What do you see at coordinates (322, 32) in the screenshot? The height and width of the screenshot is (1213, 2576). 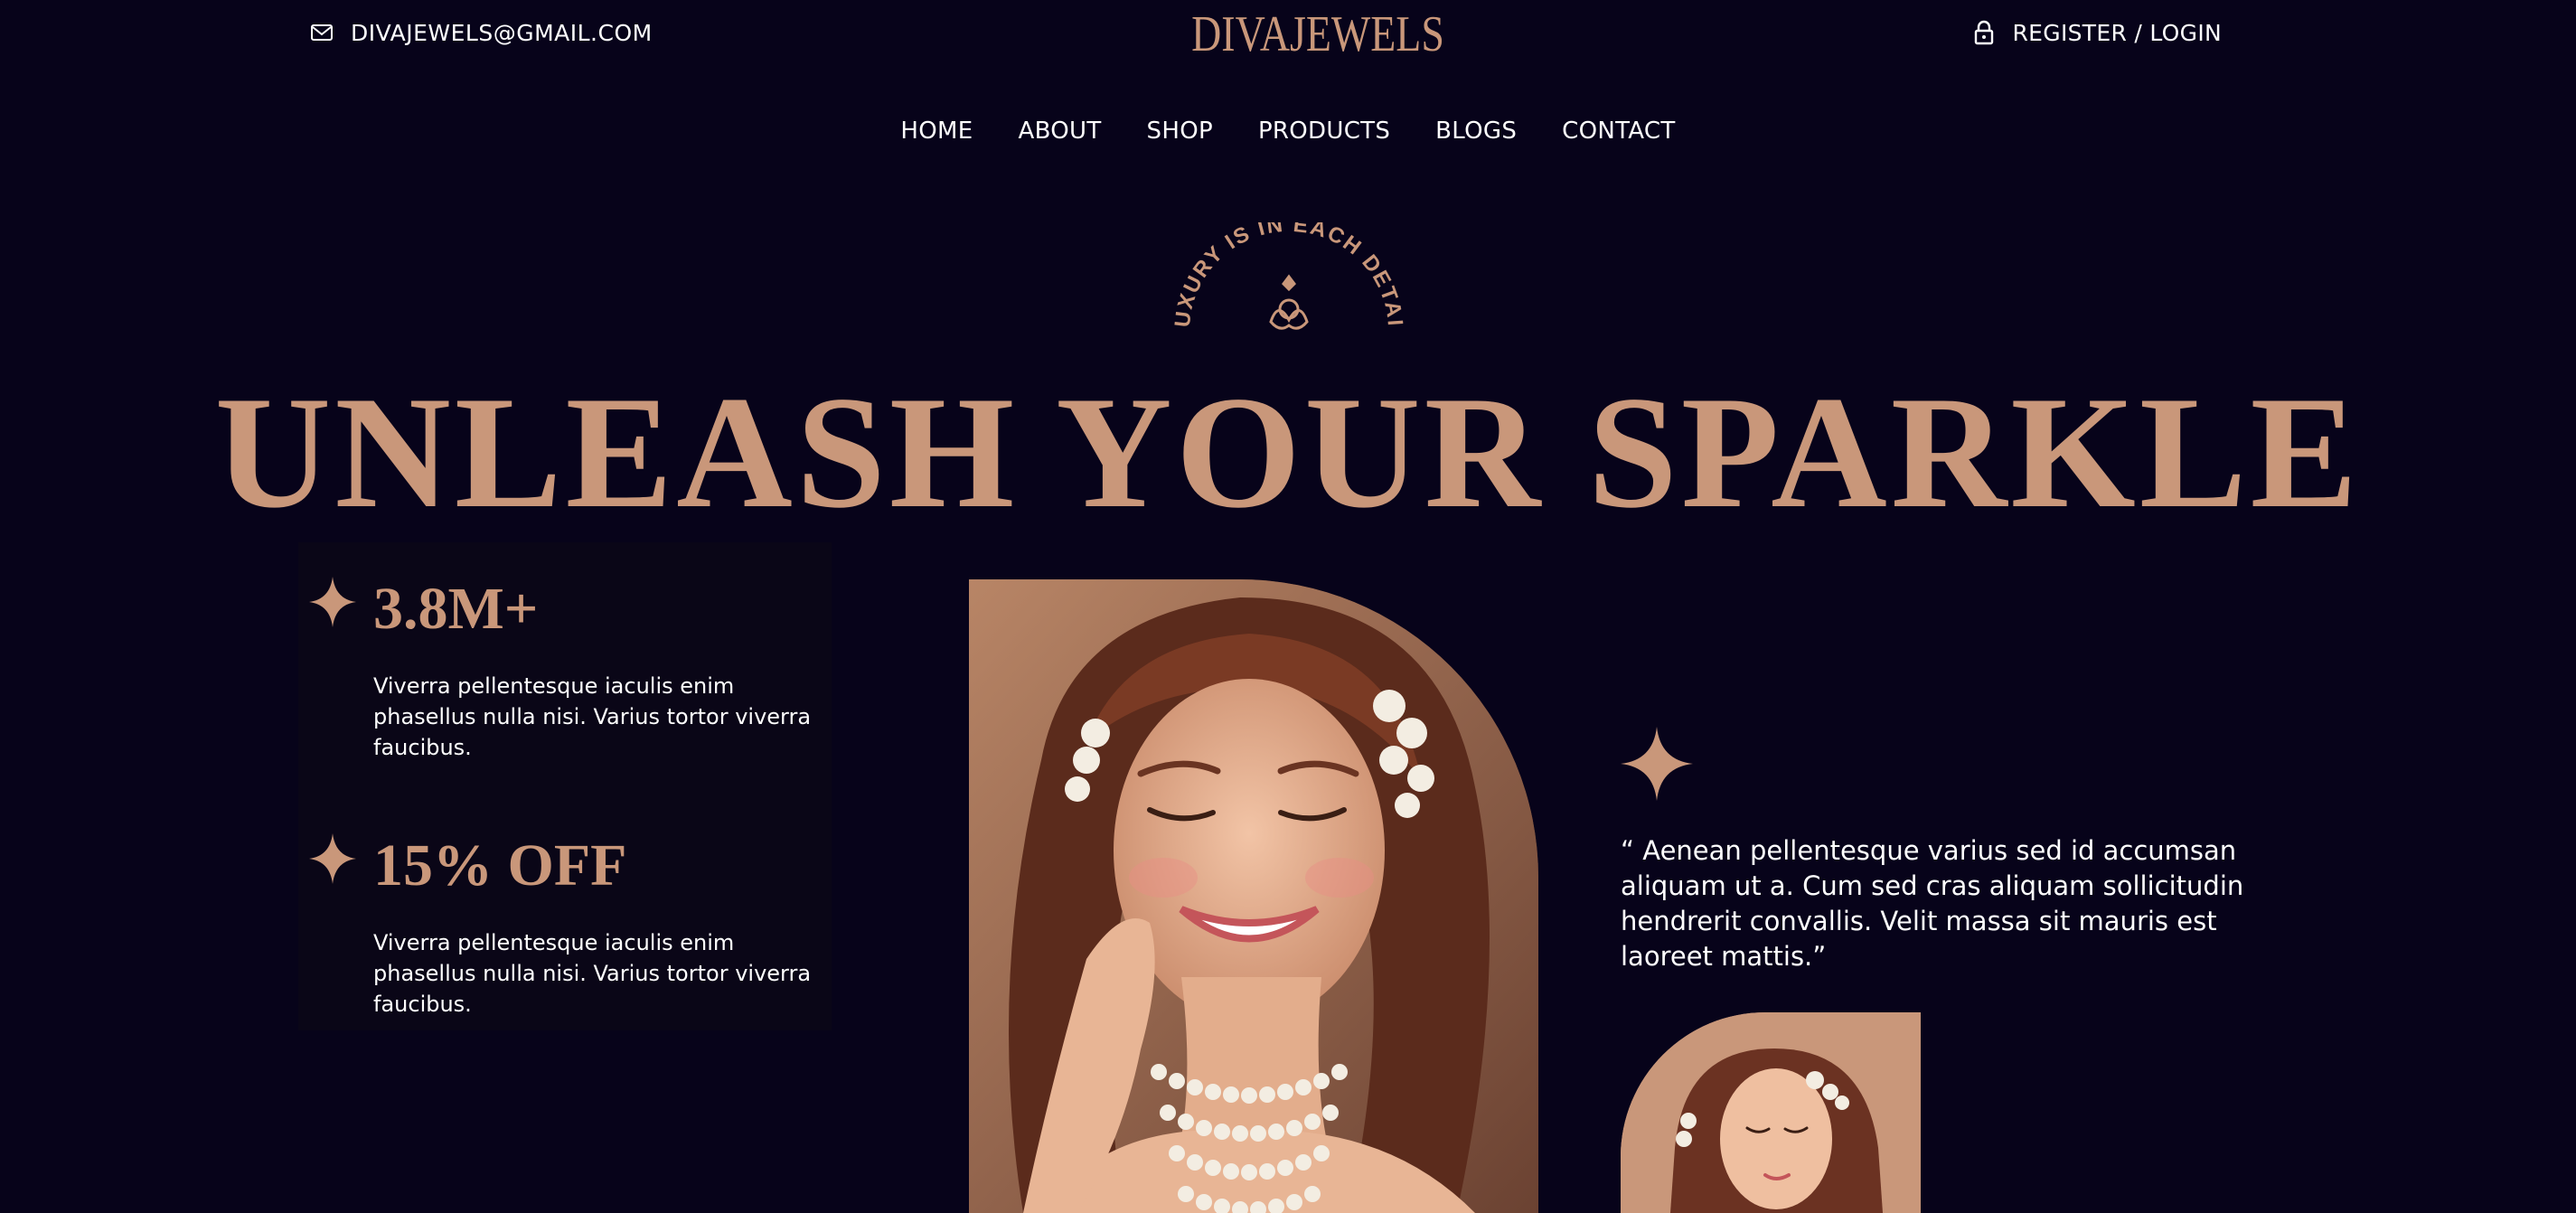 I see `mail-icon` at bounding box center [322, 32].